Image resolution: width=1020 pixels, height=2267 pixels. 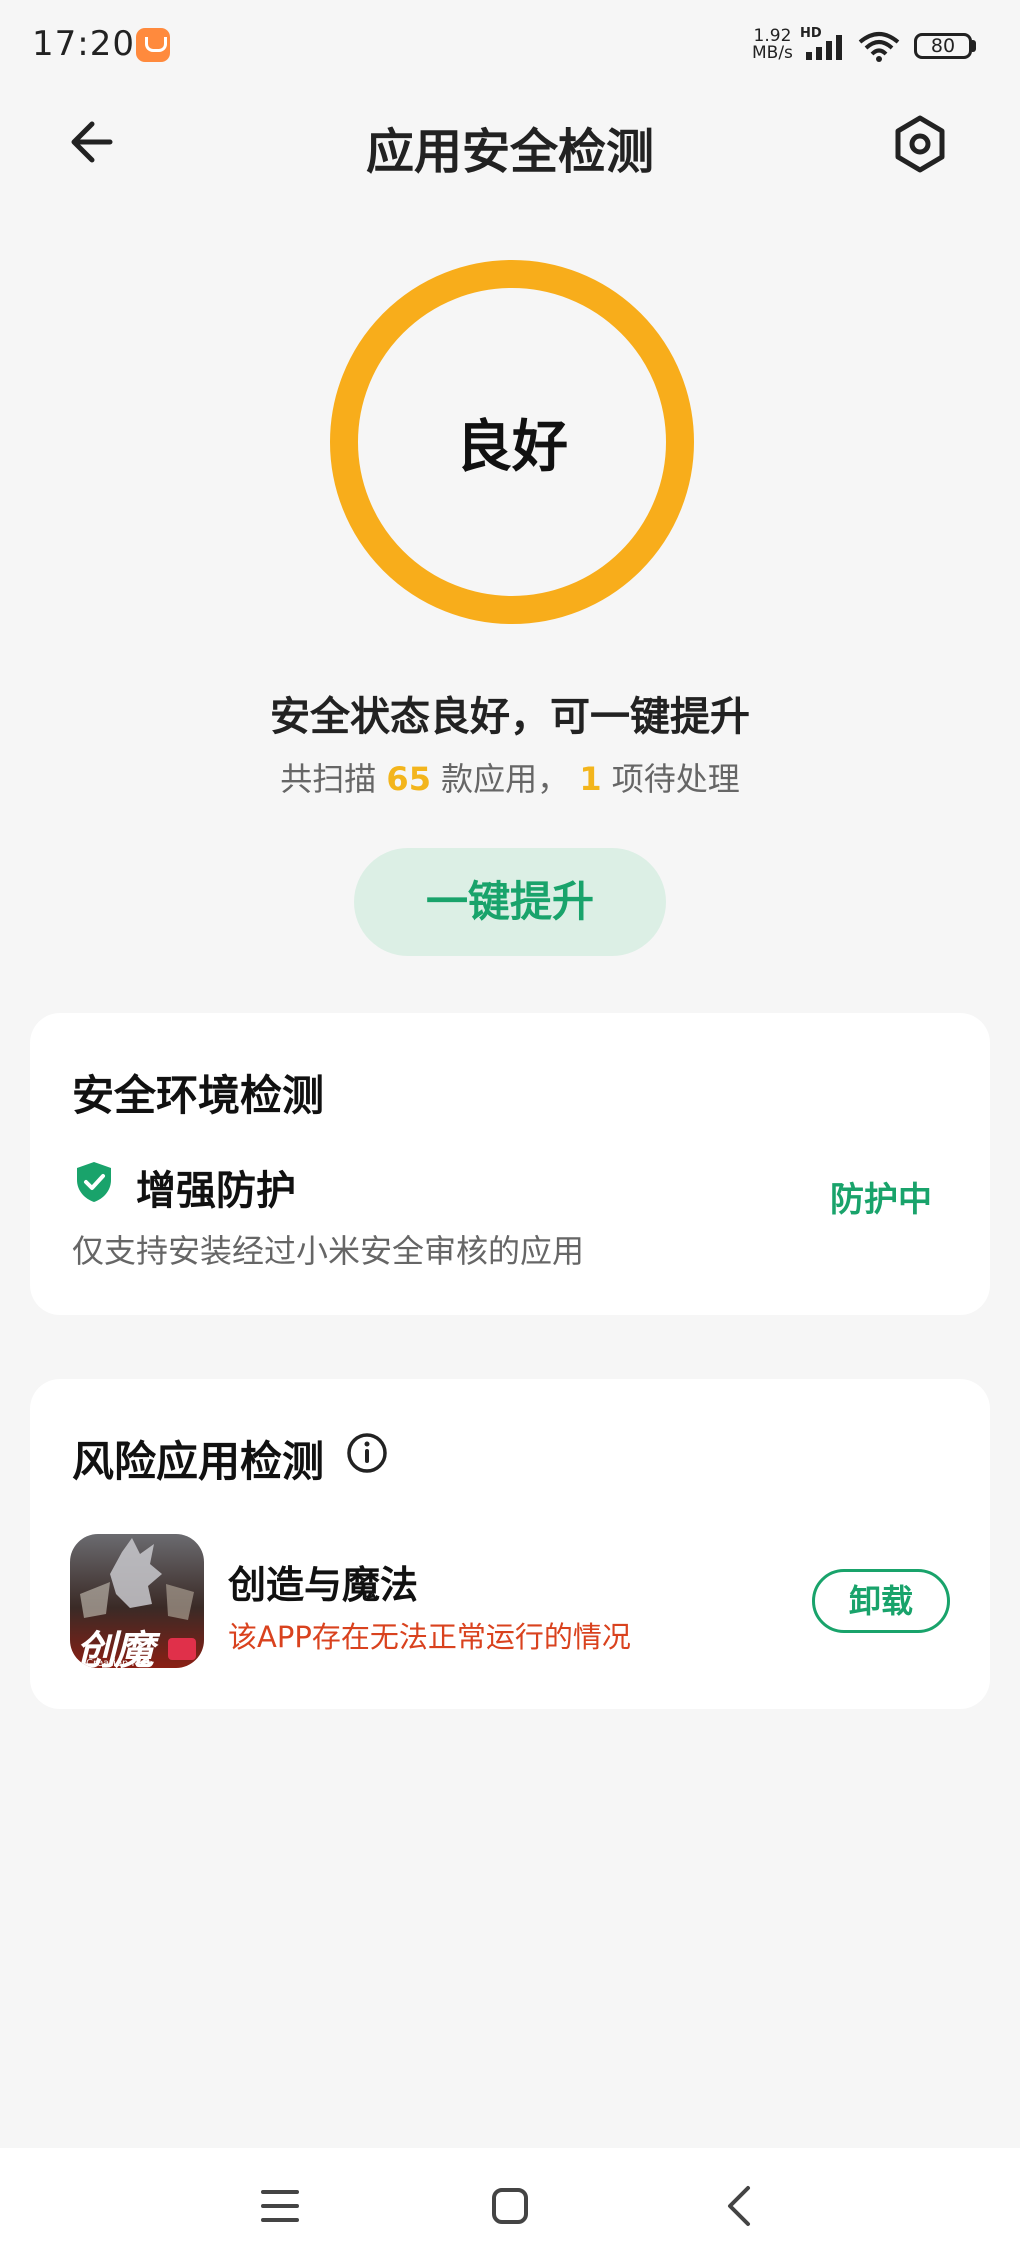 What do you see at coordinates (280, 2206) in the screenshot?
I see `menu-icon` at bounding box center [280, 2206].